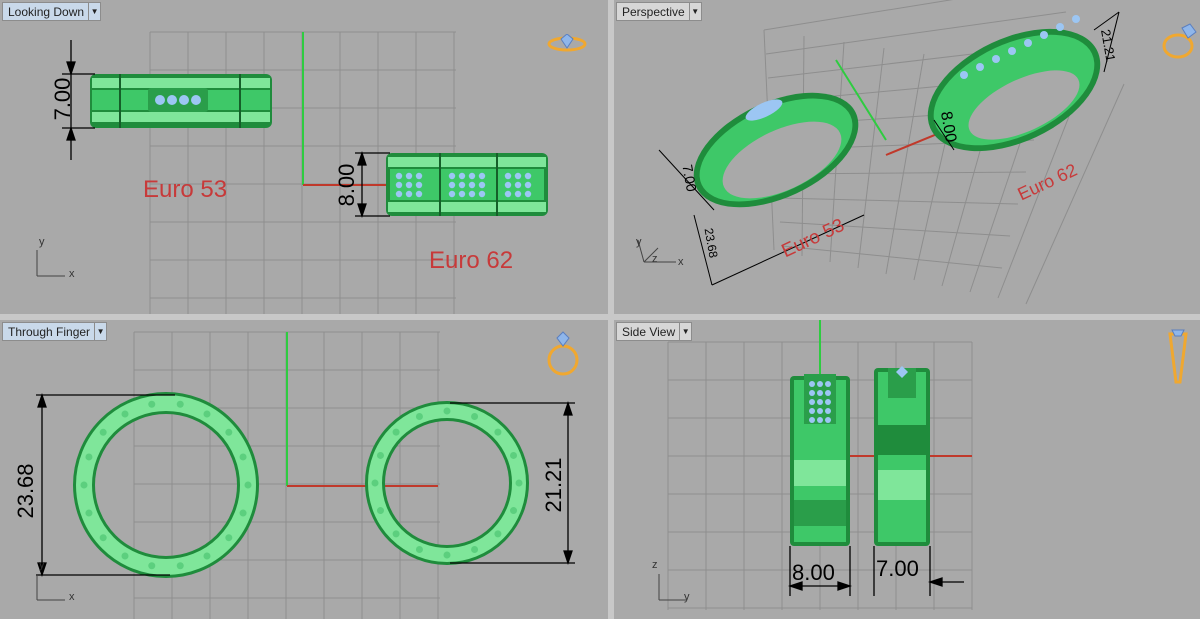 This screenshot has height=619, width=1200. Describe the element at coordinates (166, 485) in the screenshot. I see `ring-euro-53-front` at that location.